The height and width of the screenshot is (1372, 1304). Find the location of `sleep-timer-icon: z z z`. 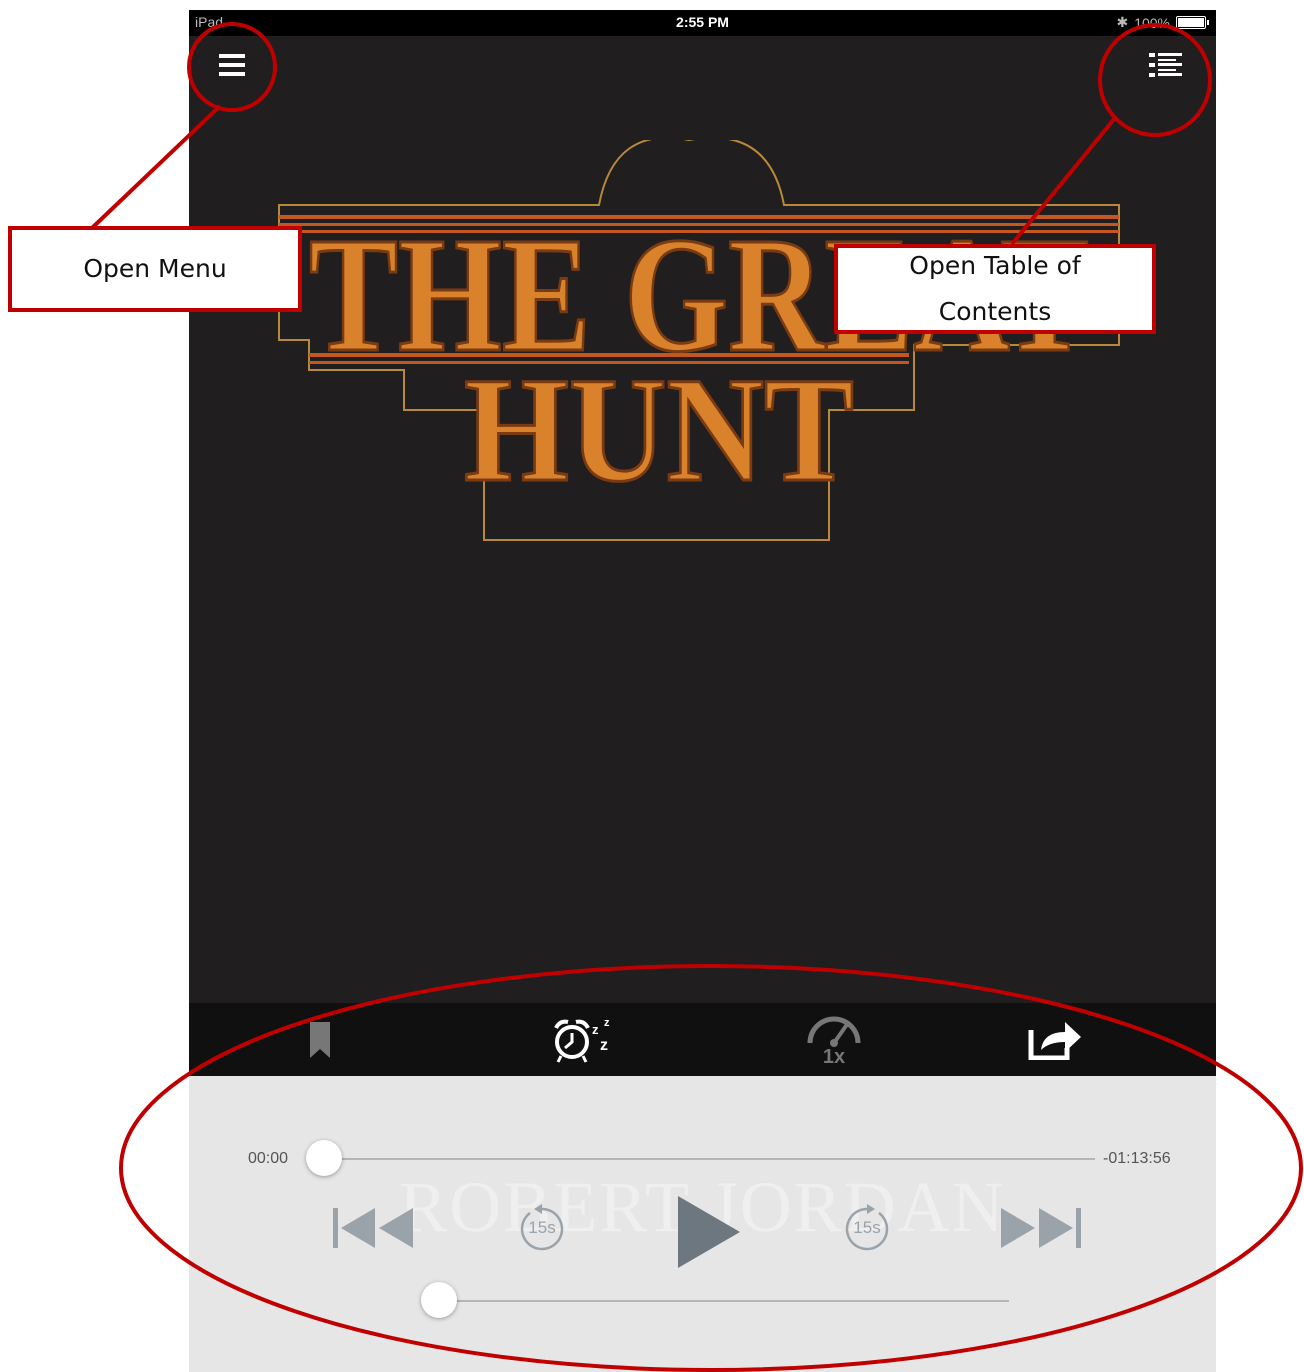

sleep-timer-icon: z z z is located at coordinates (582, 1040).